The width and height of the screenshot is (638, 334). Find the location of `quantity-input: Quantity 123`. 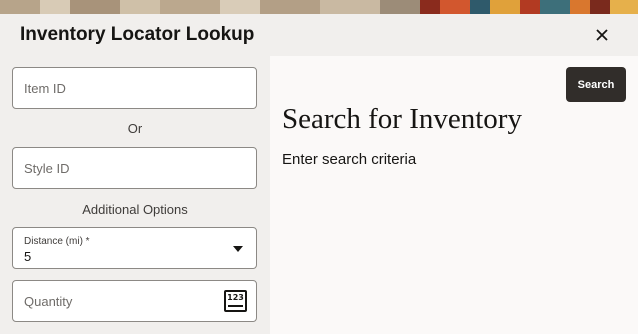

quantity-input: Quantity 123 is located at coordinates (134, 301).